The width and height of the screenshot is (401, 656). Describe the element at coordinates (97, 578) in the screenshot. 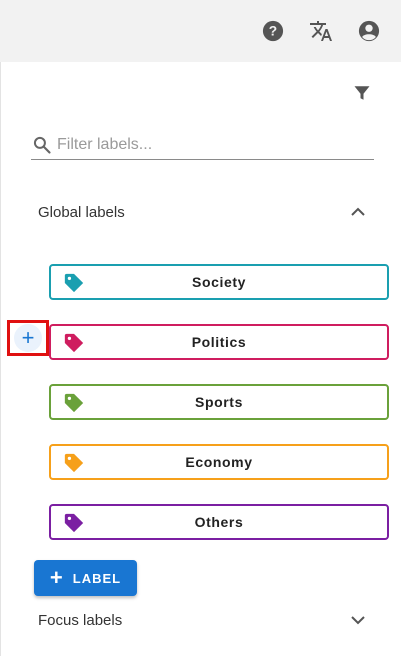

I see `add-label-button-text: LABEL` at that location.